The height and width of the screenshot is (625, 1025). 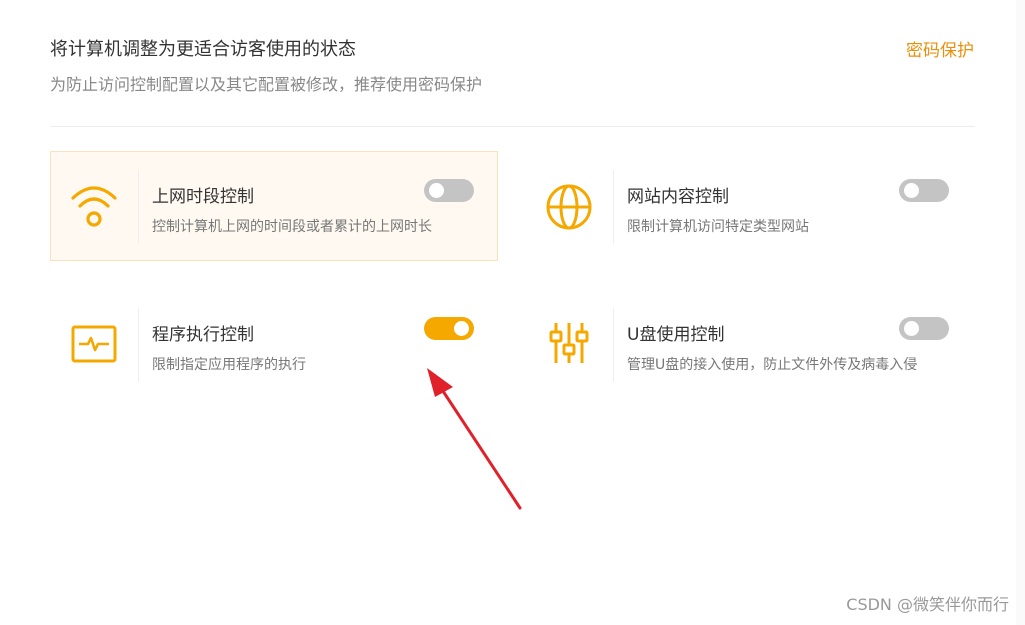 I want to click on control-title: U盘使用控制, so click(x=676, y=335).